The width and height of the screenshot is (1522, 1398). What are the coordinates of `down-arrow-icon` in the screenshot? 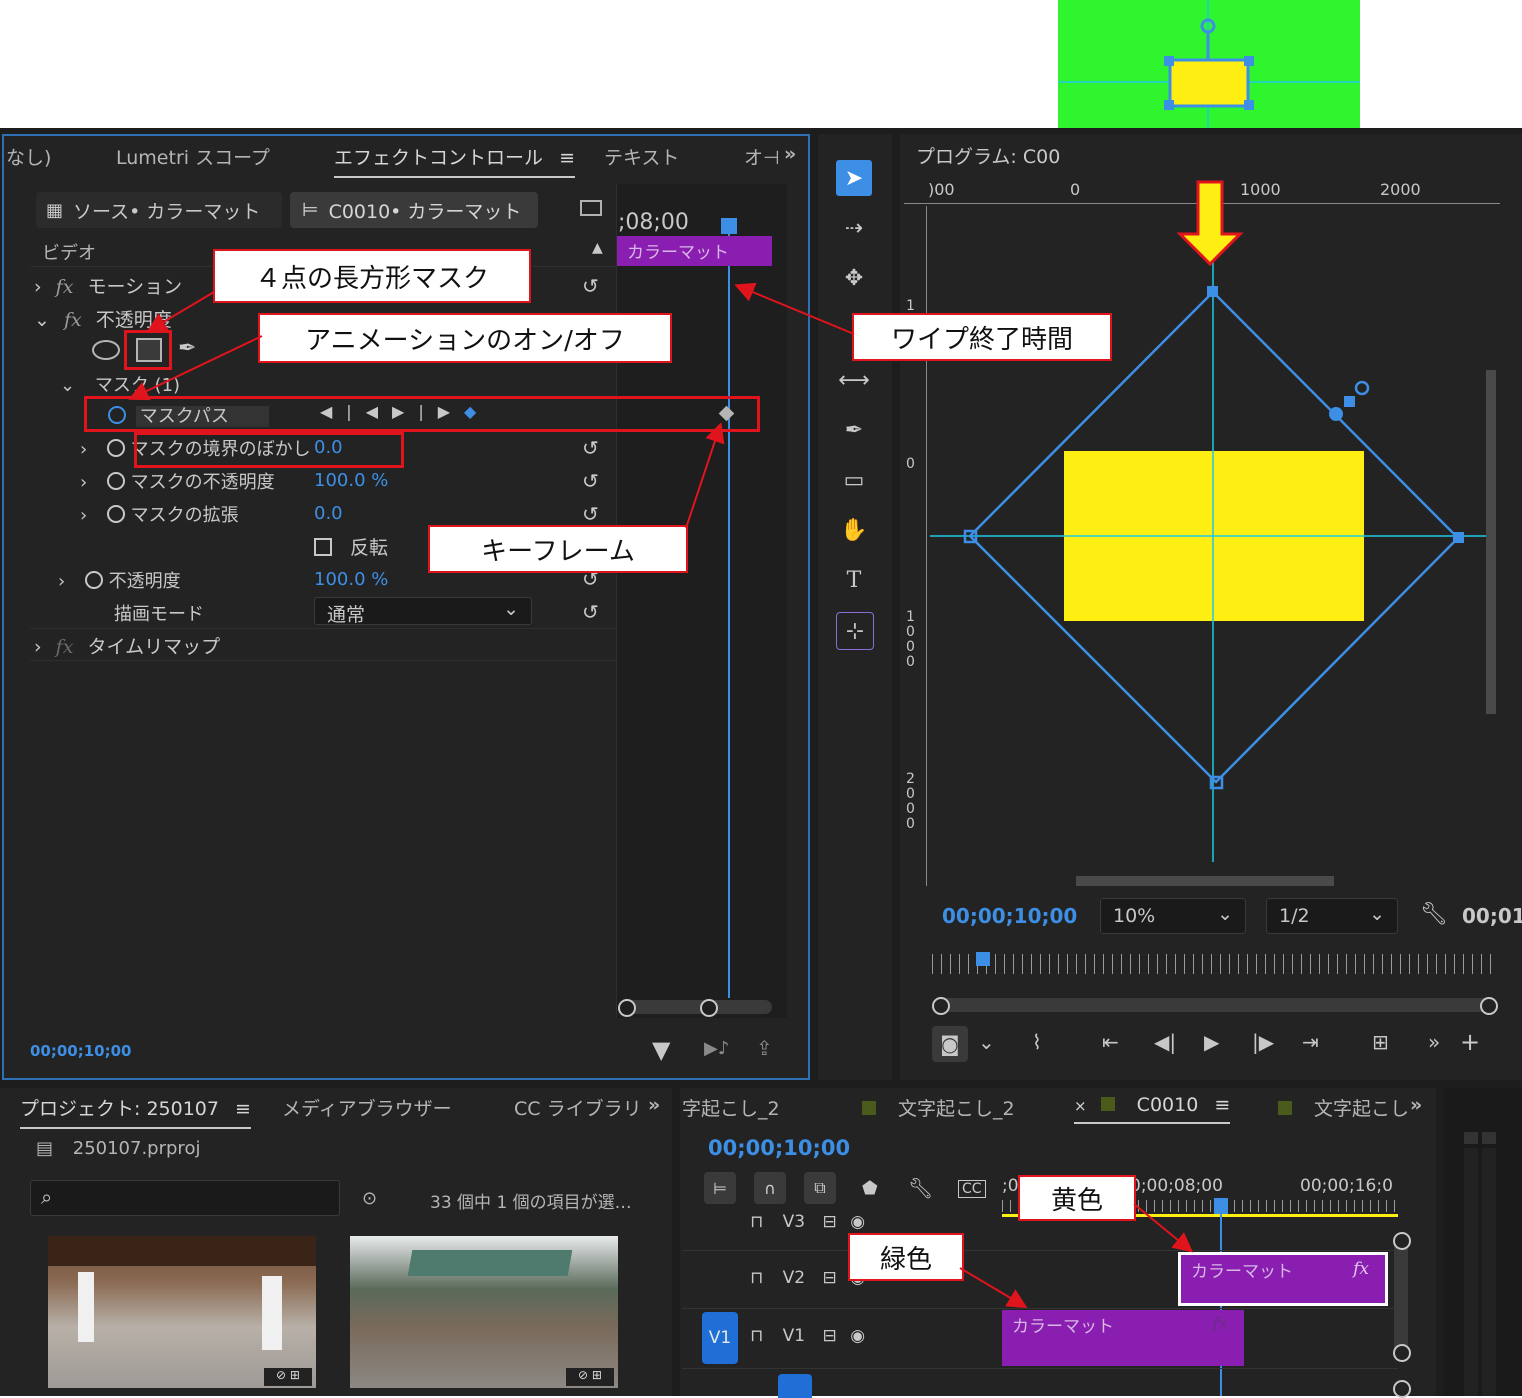 It's located at (1210, 223).